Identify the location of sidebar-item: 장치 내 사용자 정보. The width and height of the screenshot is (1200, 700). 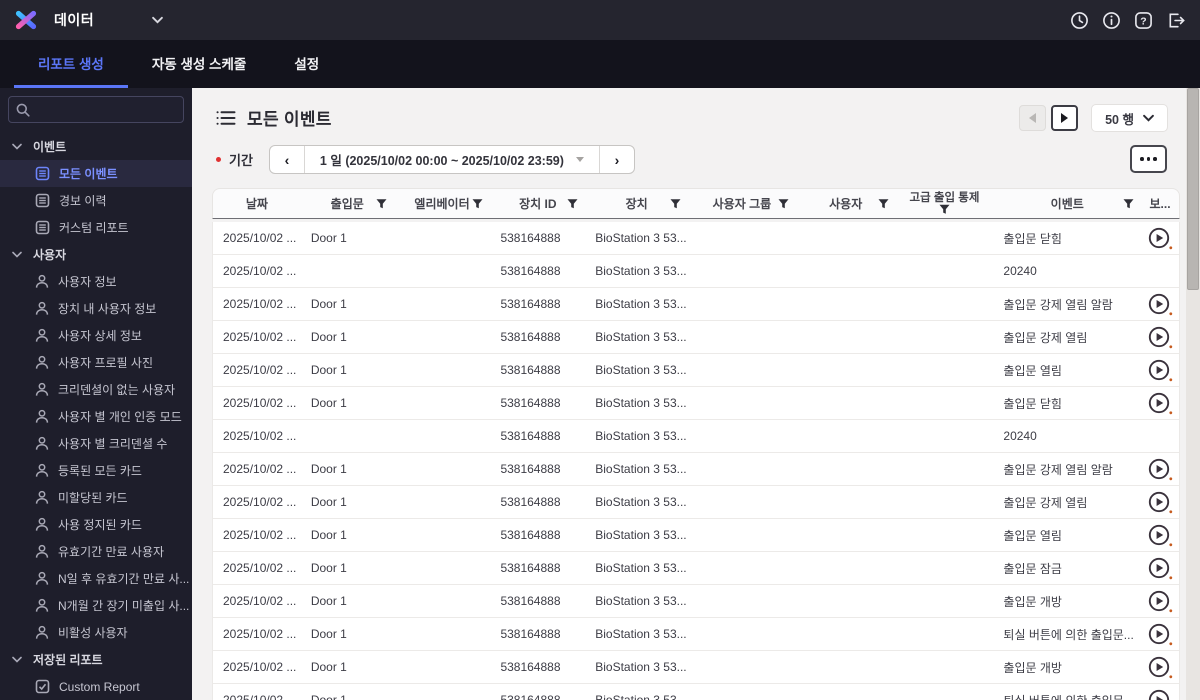
(96, 308).